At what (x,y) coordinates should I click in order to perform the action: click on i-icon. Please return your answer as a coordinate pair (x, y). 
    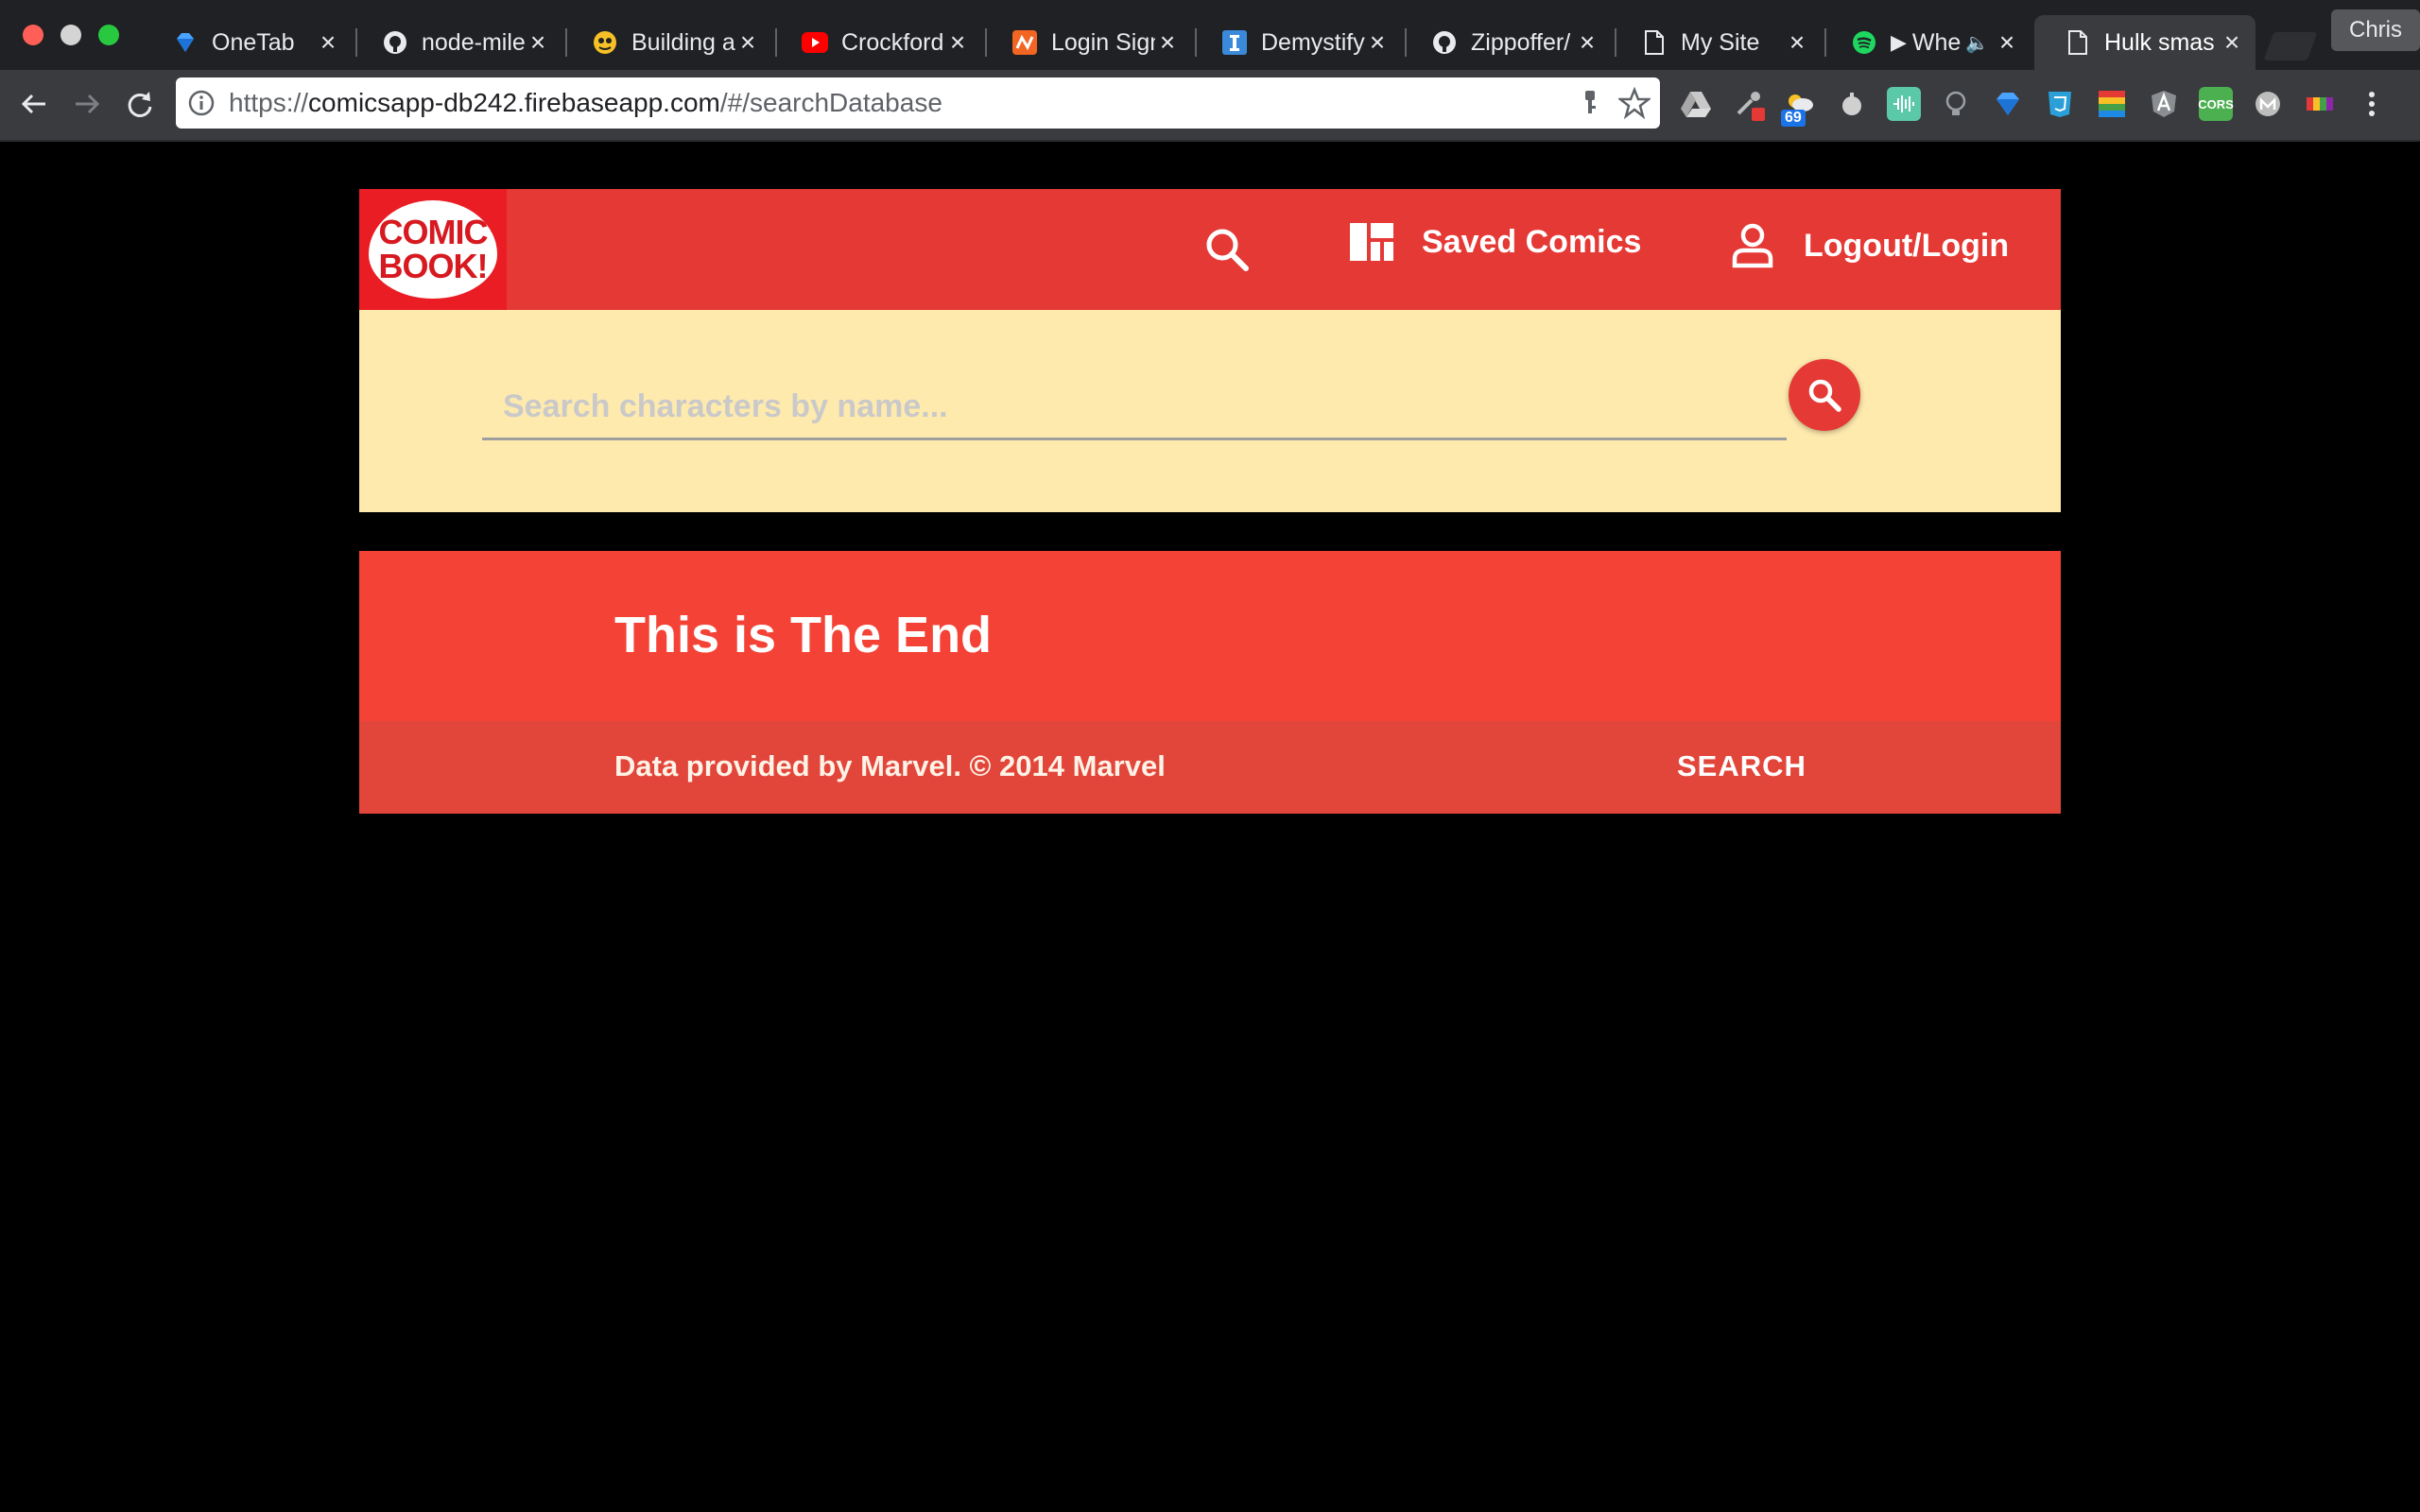
    Looking at the image, I should click on (1234, 42).